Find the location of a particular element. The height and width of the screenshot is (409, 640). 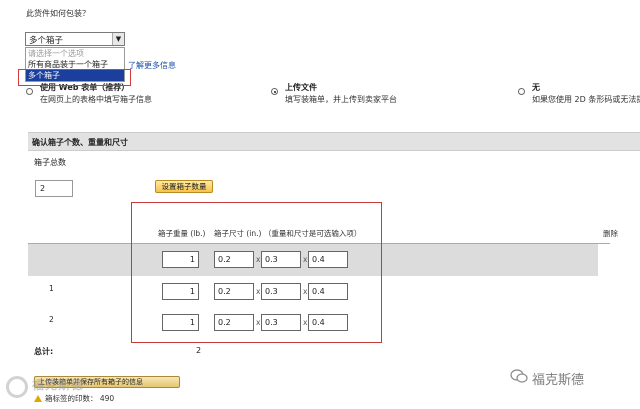

box-count-input: 2 is located at coordinates (54, 188).